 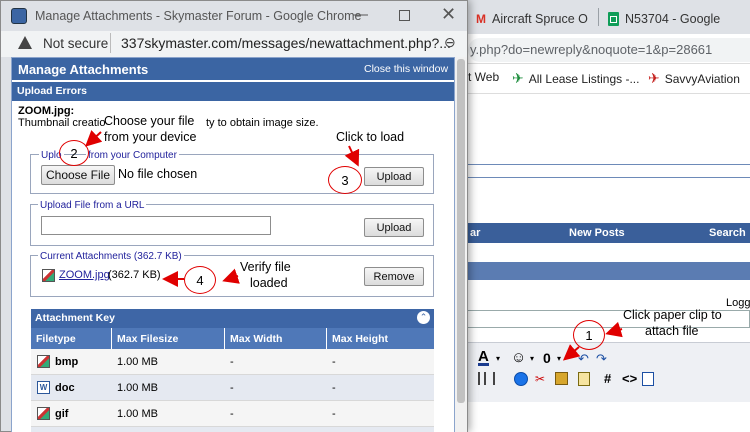 What do you see at coordinates (231, 276) in the screenshot?
I see `arrow-to-verify` at bounding box center [231, 276].